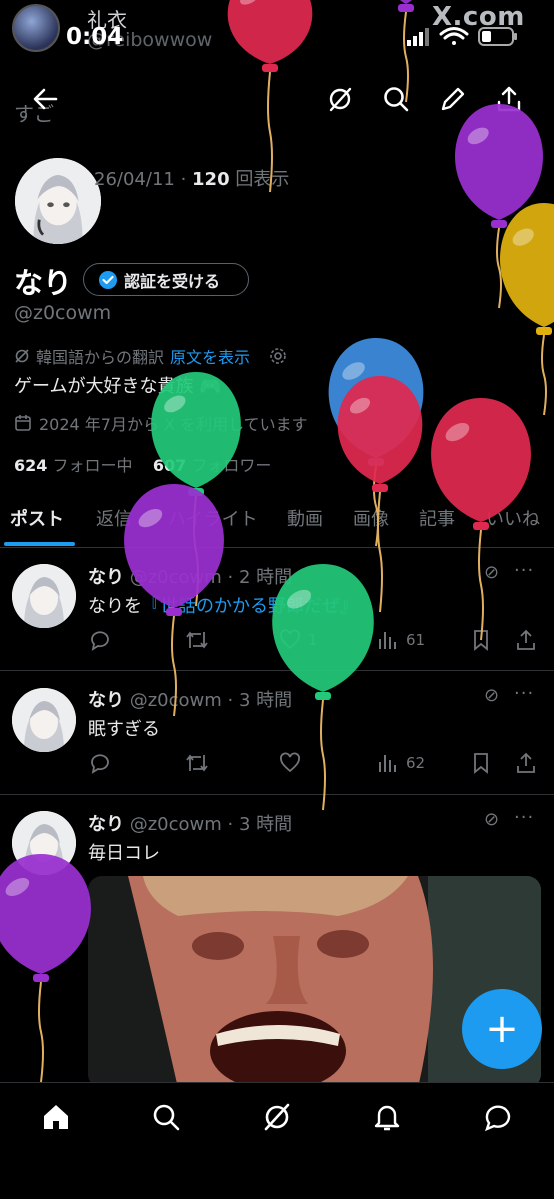 The width and height of the screenshot is (554, 1199). I want to click on grok-small-icon, so click(22, 356).